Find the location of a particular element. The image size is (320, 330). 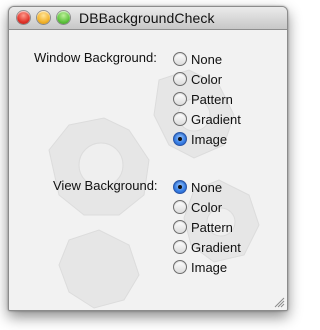

window-bg-option-pattern: Pattern is located at coordinates (203, 99).